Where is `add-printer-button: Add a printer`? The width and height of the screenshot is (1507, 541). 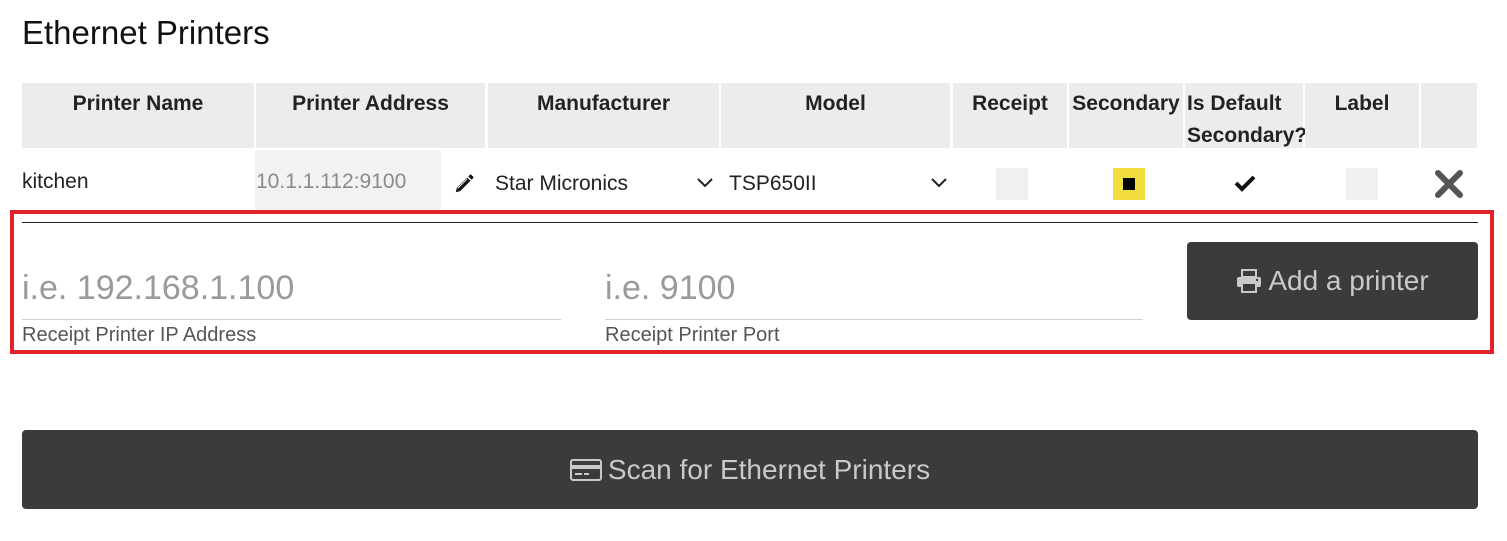 add-printer-button: Add a printer is located at coordinates (1332, 281).